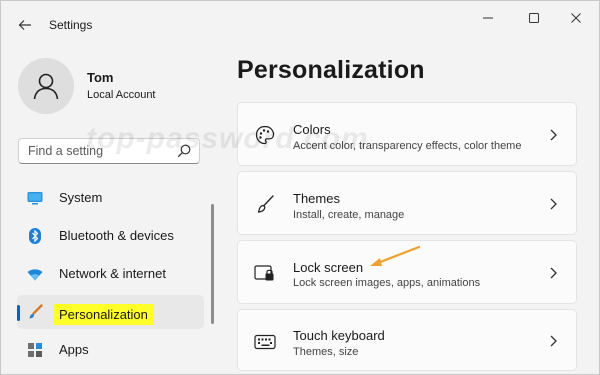 This screenshot has height=375, width=600. What do you see at coordinates (121, 95) in the screenshot?
I see `account-type: Local Account` at bounding box center [121, 95].